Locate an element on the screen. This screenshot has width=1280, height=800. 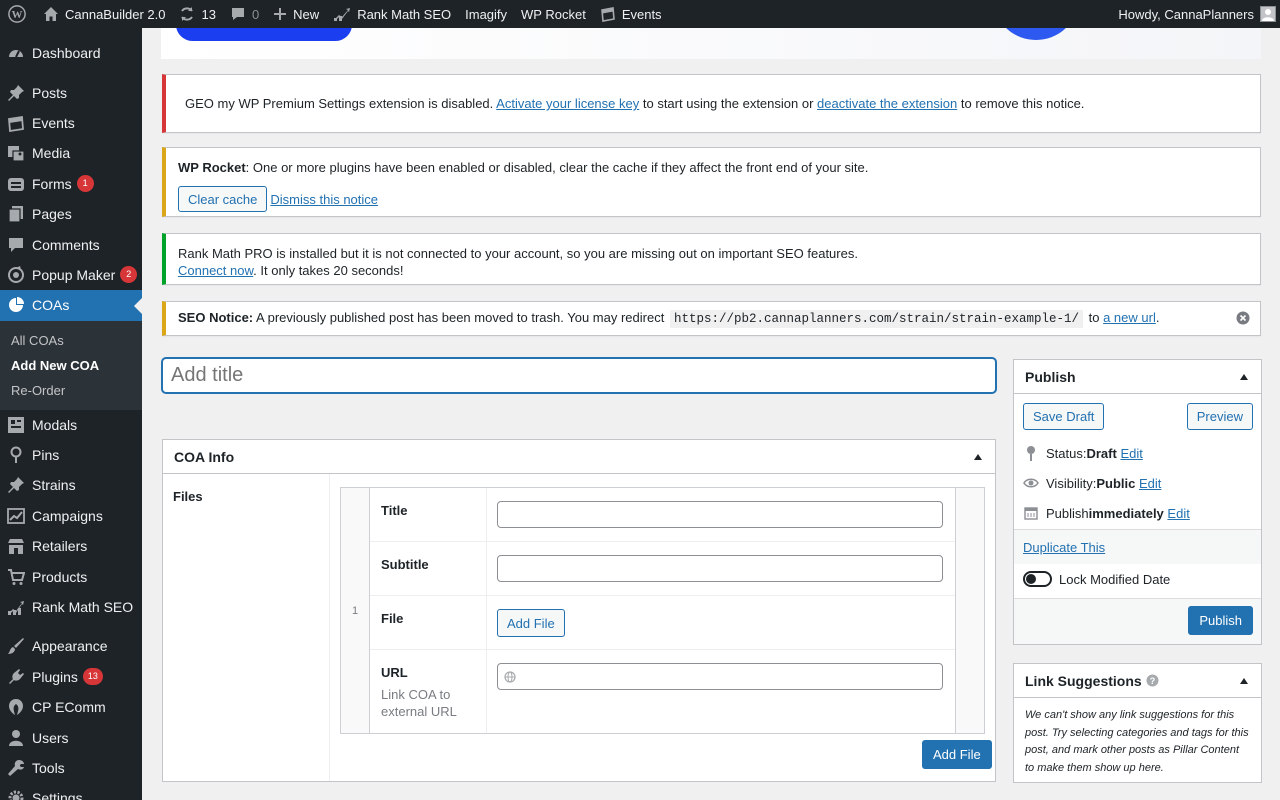
menu-label: Settings is located at coordinates (57, 795).